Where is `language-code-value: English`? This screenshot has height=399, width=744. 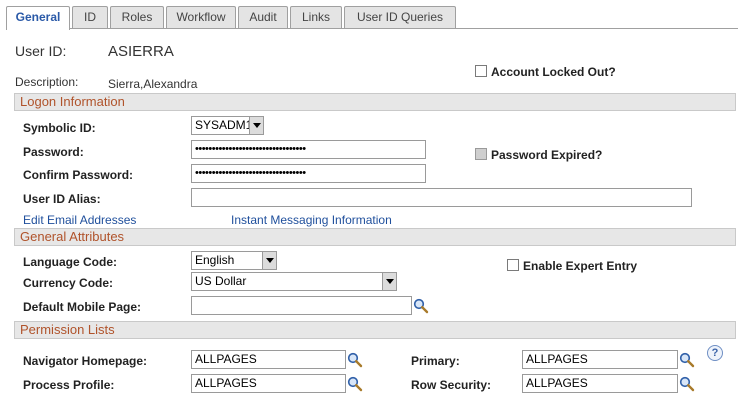 language-code-value: English is located at coordinates (215, 260).